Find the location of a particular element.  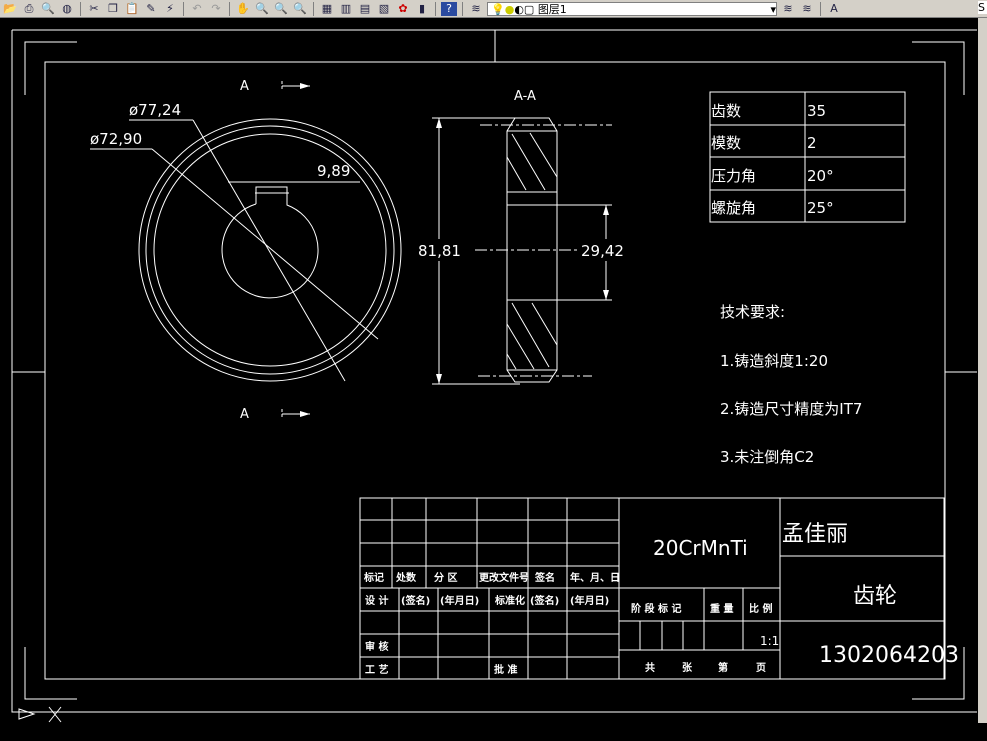

help-icon: ? is located at coordinates (449, 8).